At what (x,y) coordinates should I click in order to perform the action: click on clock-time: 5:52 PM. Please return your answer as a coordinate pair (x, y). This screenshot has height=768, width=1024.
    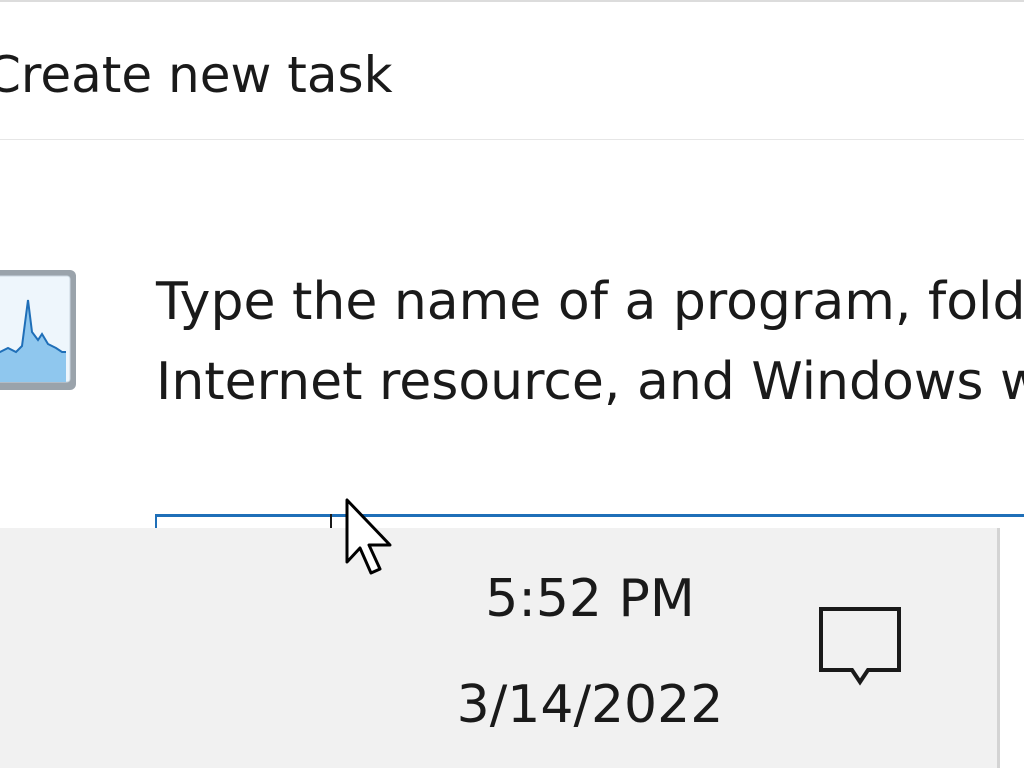
    Looking at the image, I should click on (590, 599).